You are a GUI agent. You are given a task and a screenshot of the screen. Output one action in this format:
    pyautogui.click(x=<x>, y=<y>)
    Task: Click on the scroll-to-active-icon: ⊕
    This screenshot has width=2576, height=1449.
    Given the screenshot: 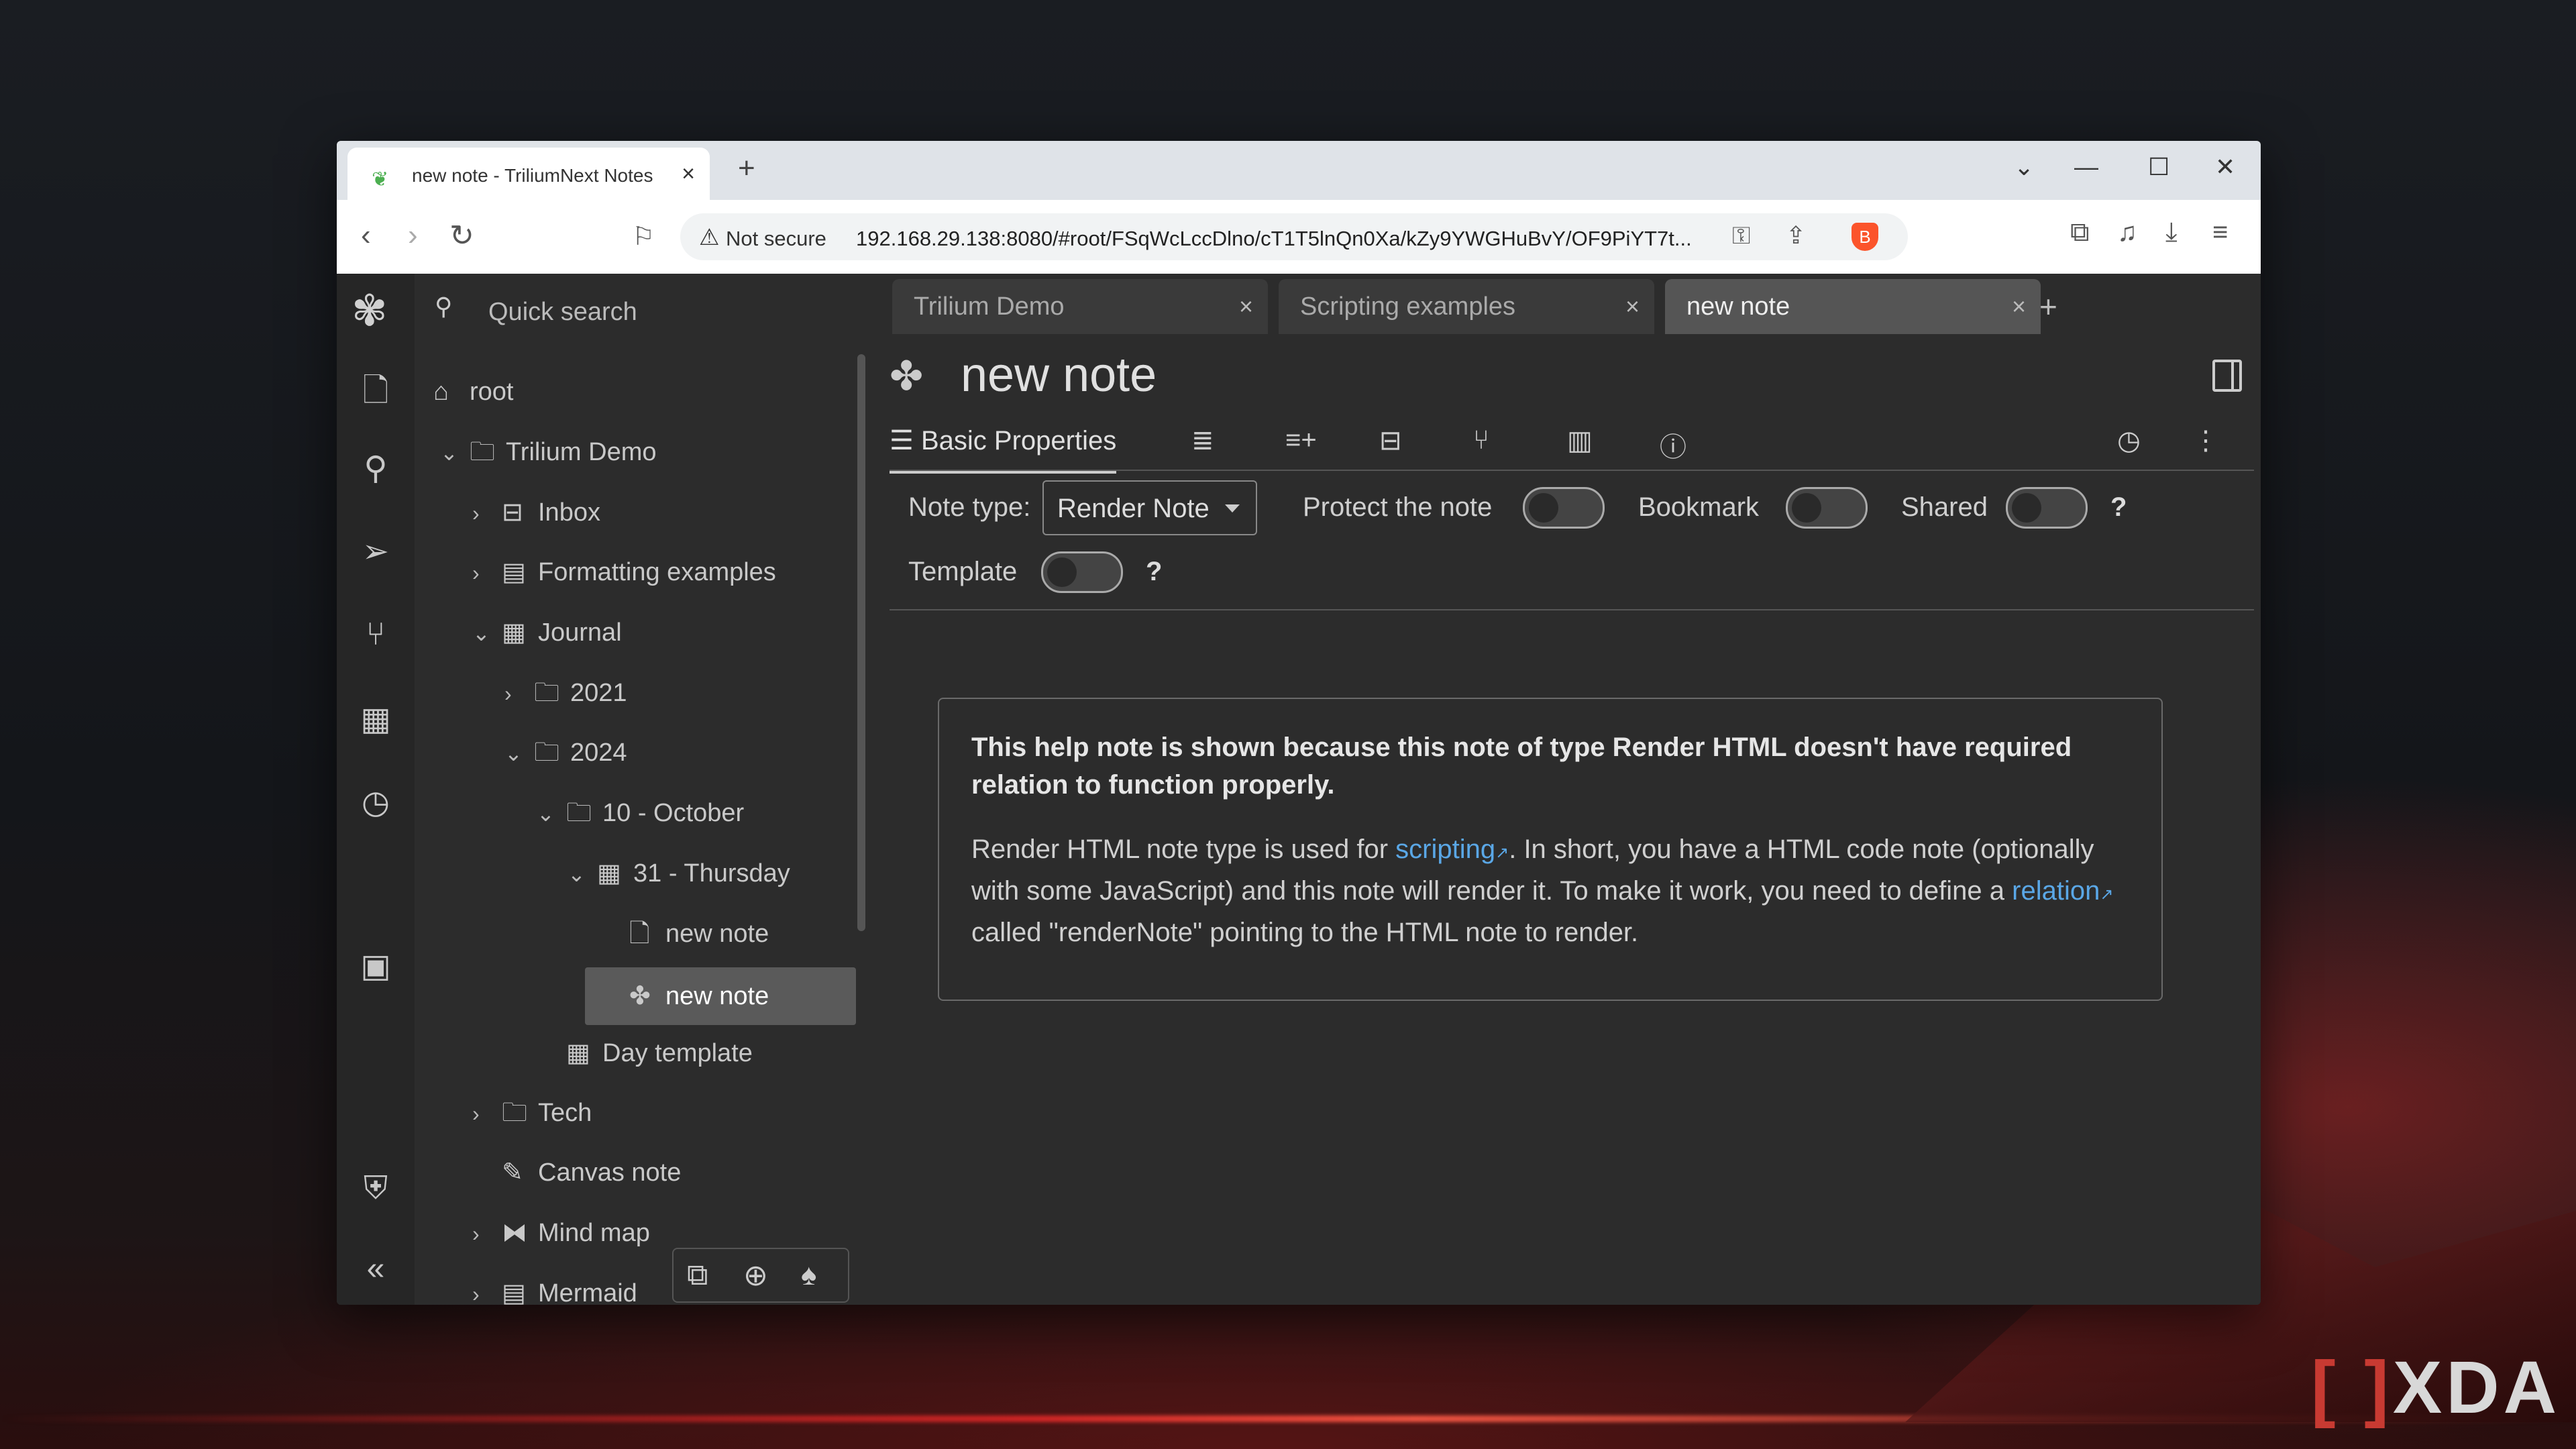 What is the action you would take?
    pyautogui.click(x=755, y=1275)
    